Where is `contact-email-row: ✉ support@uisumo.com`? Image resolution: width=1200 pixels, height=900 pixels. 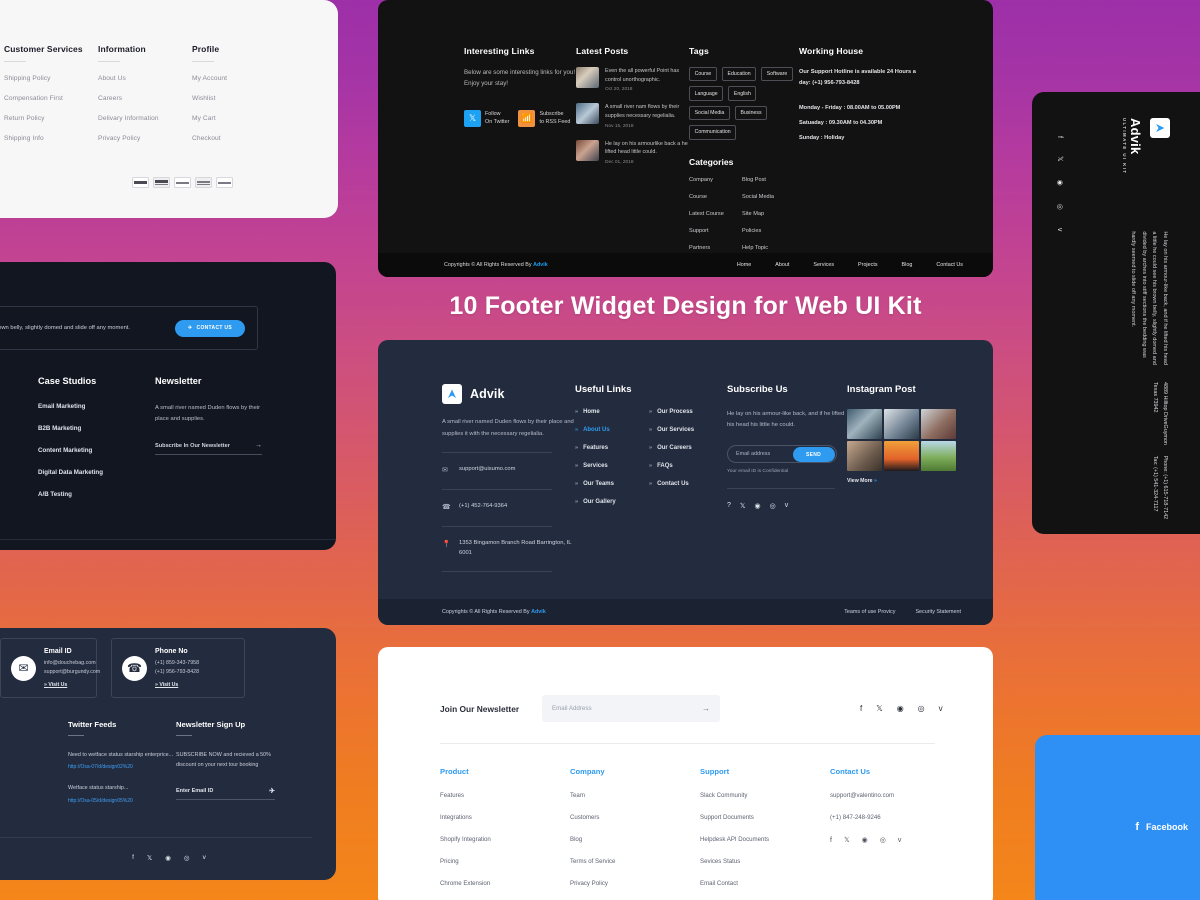 contact-email-row: ✉ support@uisumo.com is located at coordinates (508, 471).